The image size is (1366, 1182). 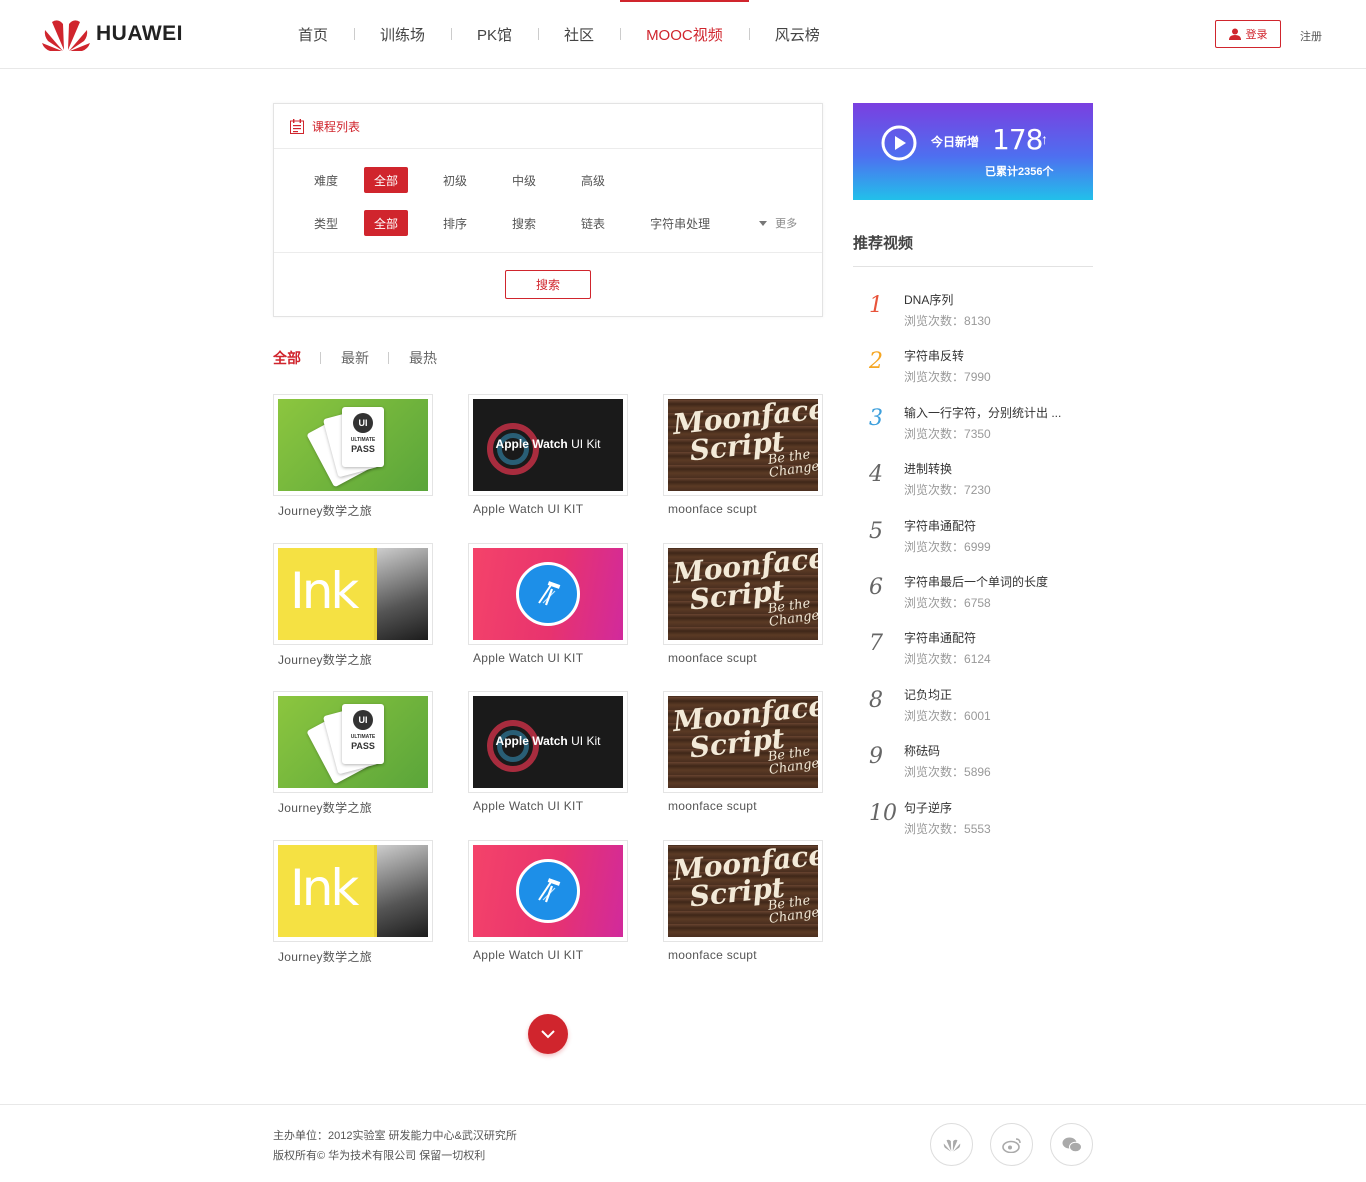 What do you see at coordinates (994, 694) in the screenshot?
I see `video-title: 记负均正` at bounding box center [994, 694].